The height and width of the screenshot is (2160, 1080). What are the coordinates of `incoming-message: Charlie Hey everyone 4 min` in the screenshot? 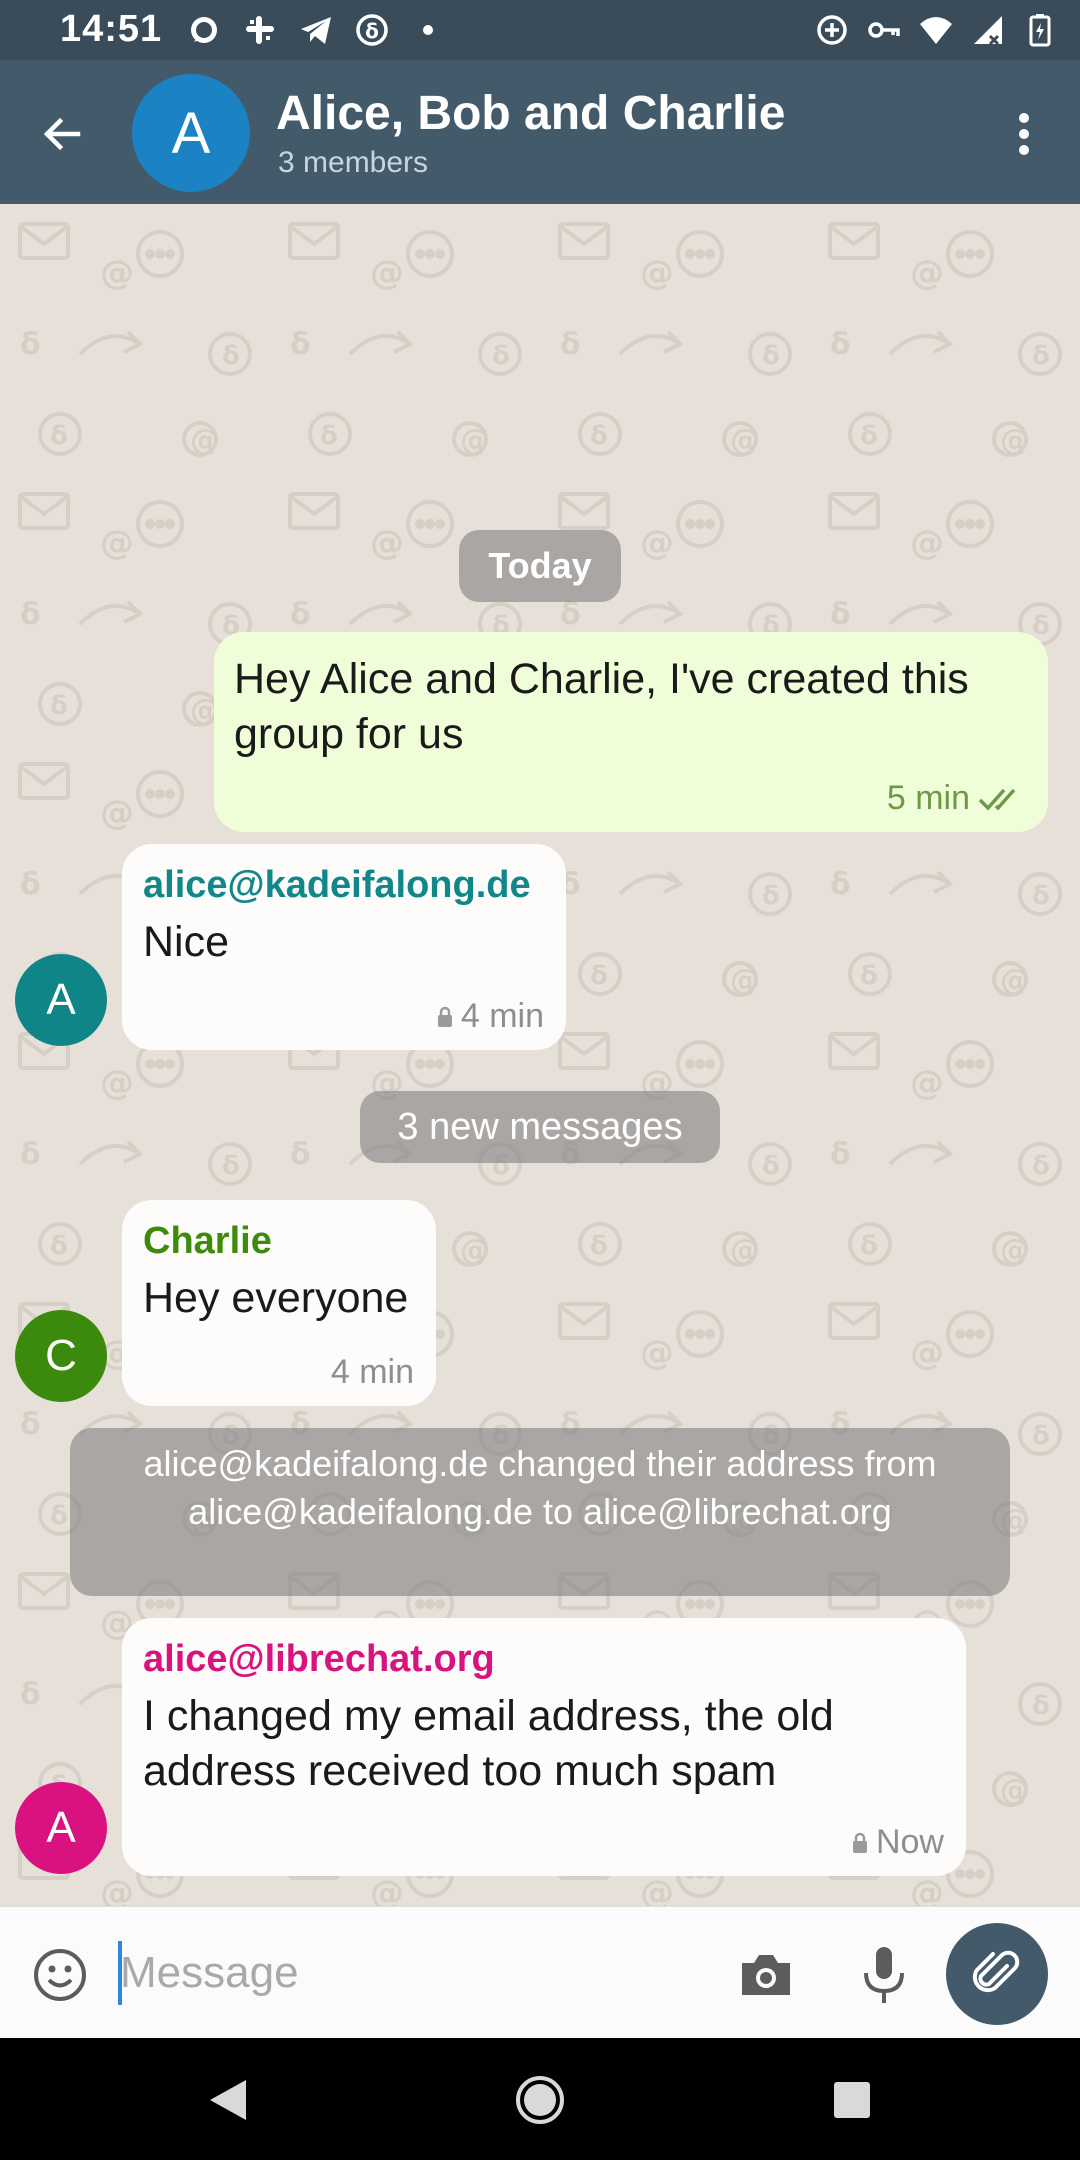 It's located at (279, 1303).